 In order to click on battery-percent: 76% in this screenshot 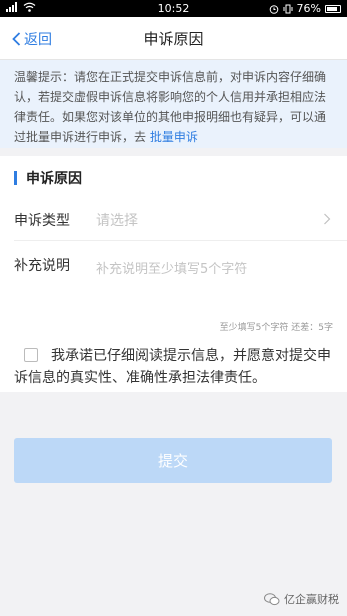, I will do `click(308, 8)`.